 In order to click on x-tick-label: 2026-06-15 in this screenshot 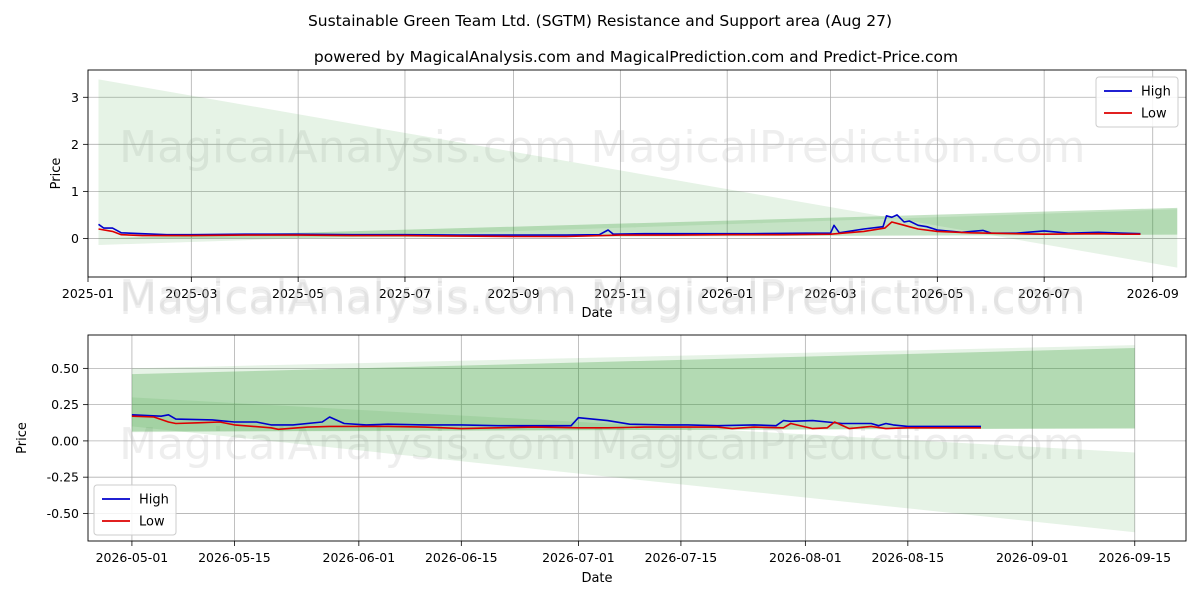, I will do `click(461, 557)`.